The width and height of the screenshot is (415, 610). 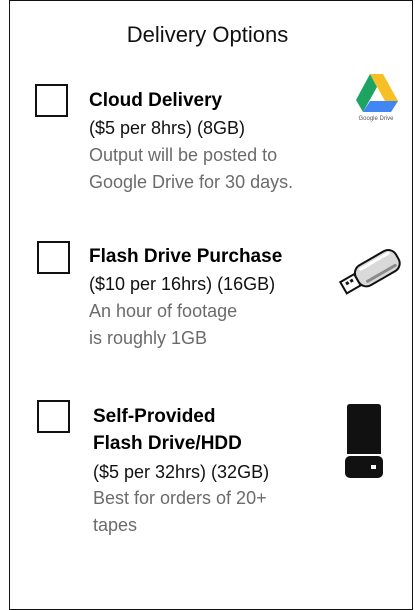 What do you see at coordinates (364, 443) in the screenshot?
I see `hard-drive-icon` at bounding box center [364, 443].